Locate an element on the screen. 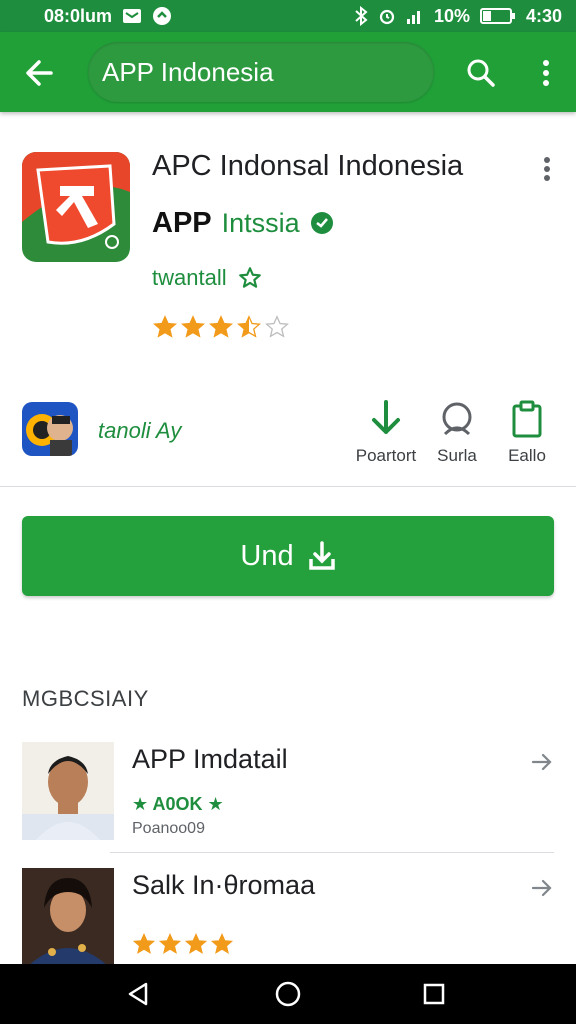  category-row: twantall is located at coordinates (207, 278).